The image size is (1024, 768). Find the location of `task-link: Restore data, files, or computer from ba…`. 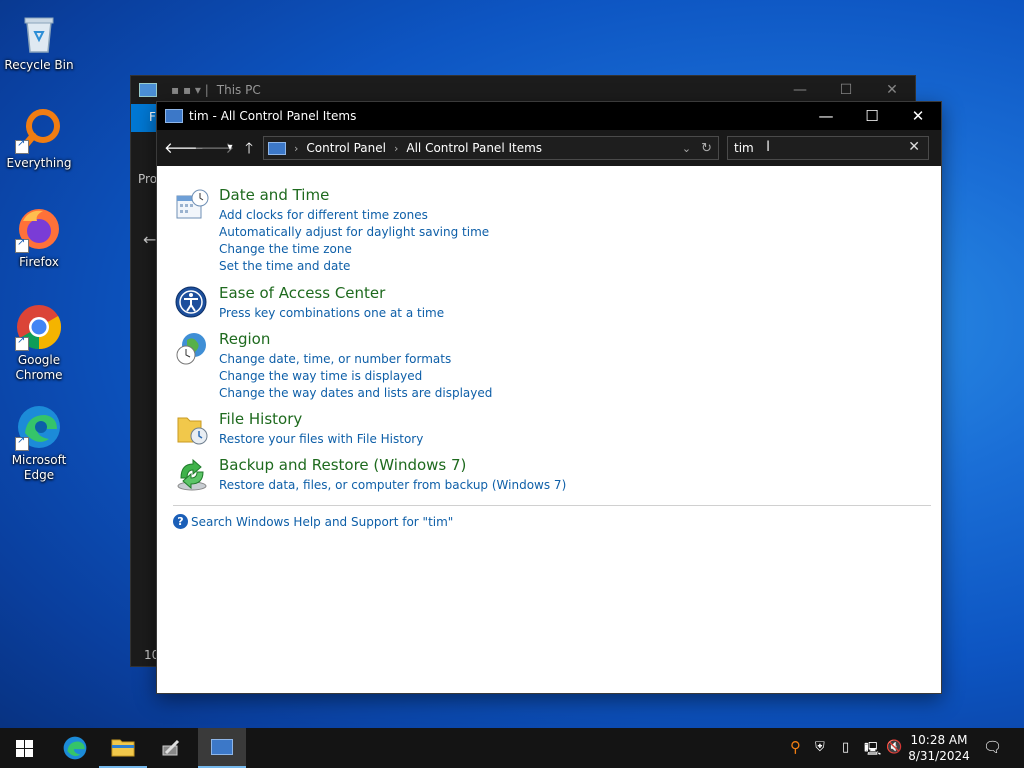

task-link: Restore data, files, or computer from ba… is located at coordinates (392, 485).